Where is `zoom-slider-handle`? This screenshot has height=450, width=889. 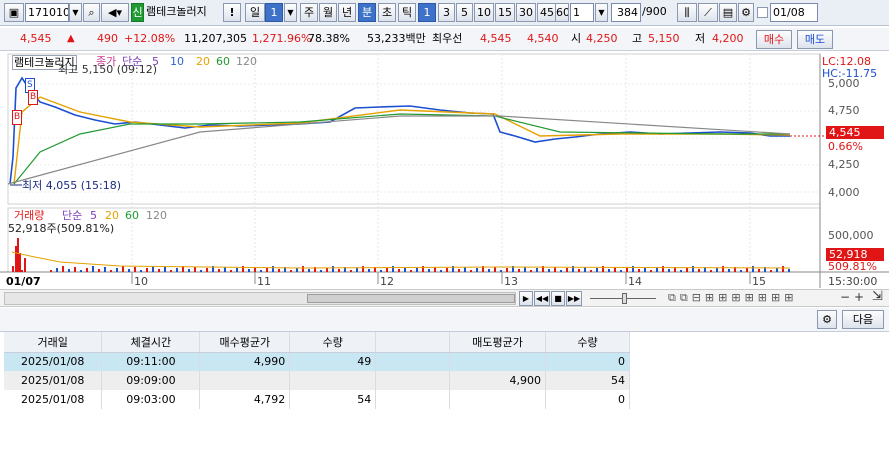 zoom-slider-handle is located at coordinates (624, 298).